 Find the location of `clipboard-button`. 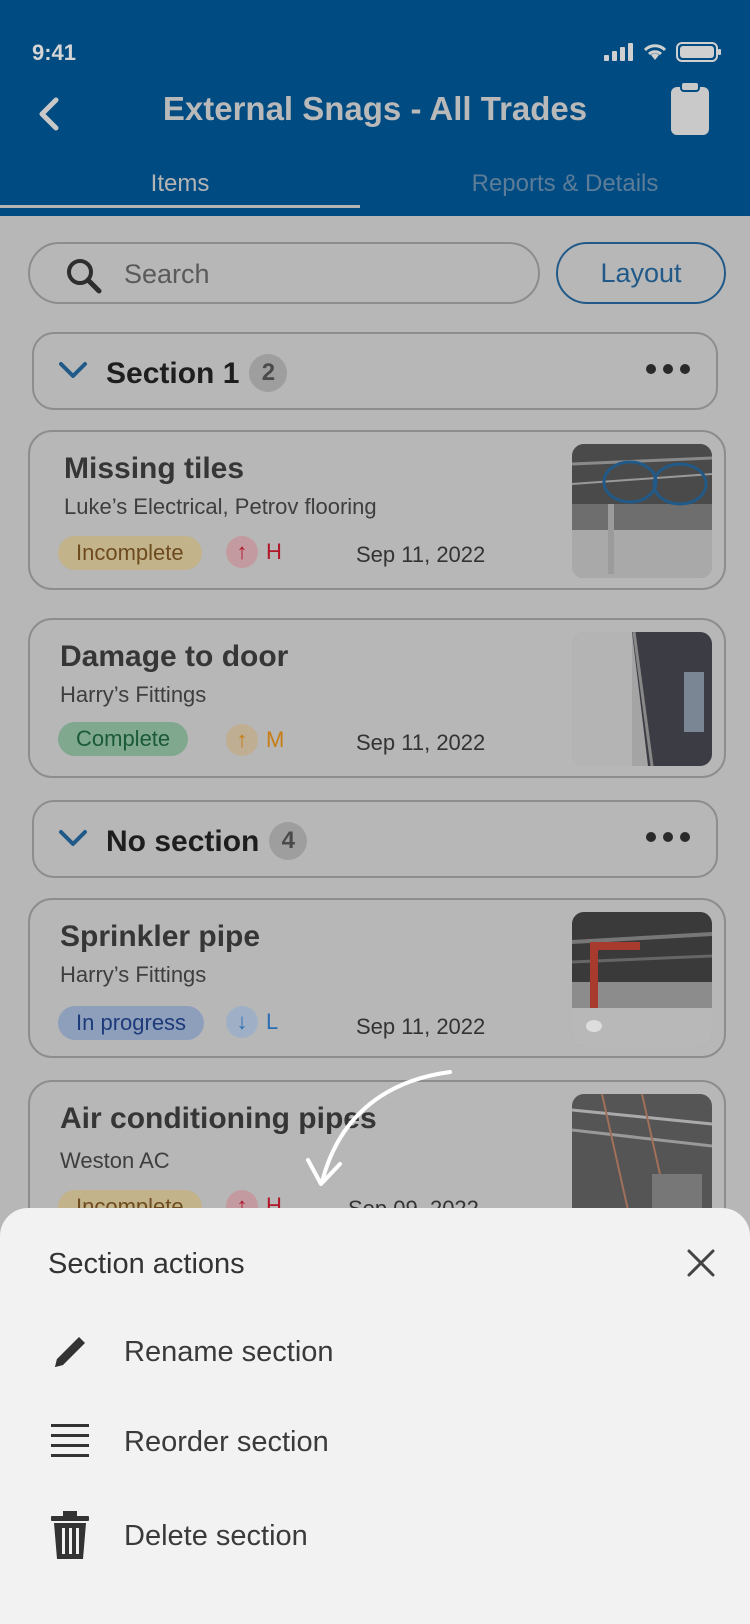

clipboard-button is located at coordinates (690, 108).